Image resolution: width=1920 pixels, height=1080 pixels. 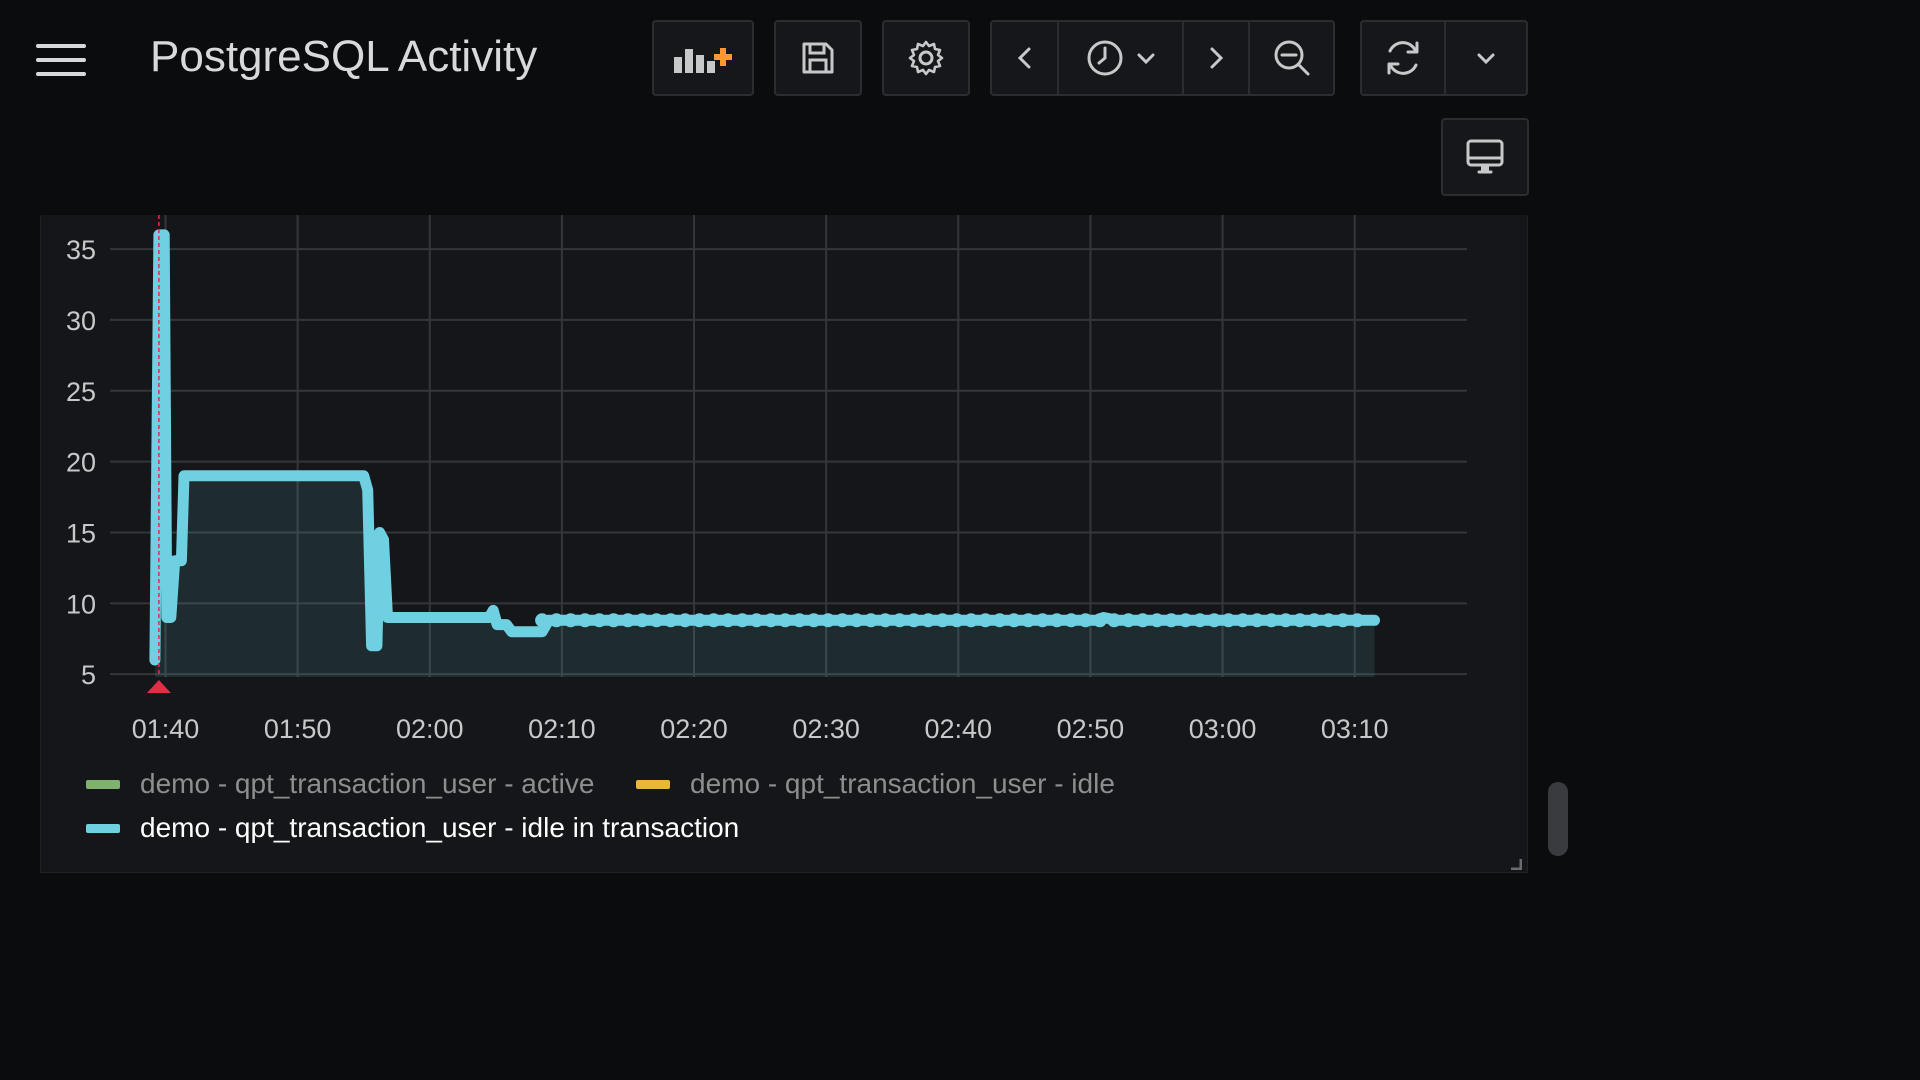 I want to click on monitor-icon, so click(x=1485, y=156).